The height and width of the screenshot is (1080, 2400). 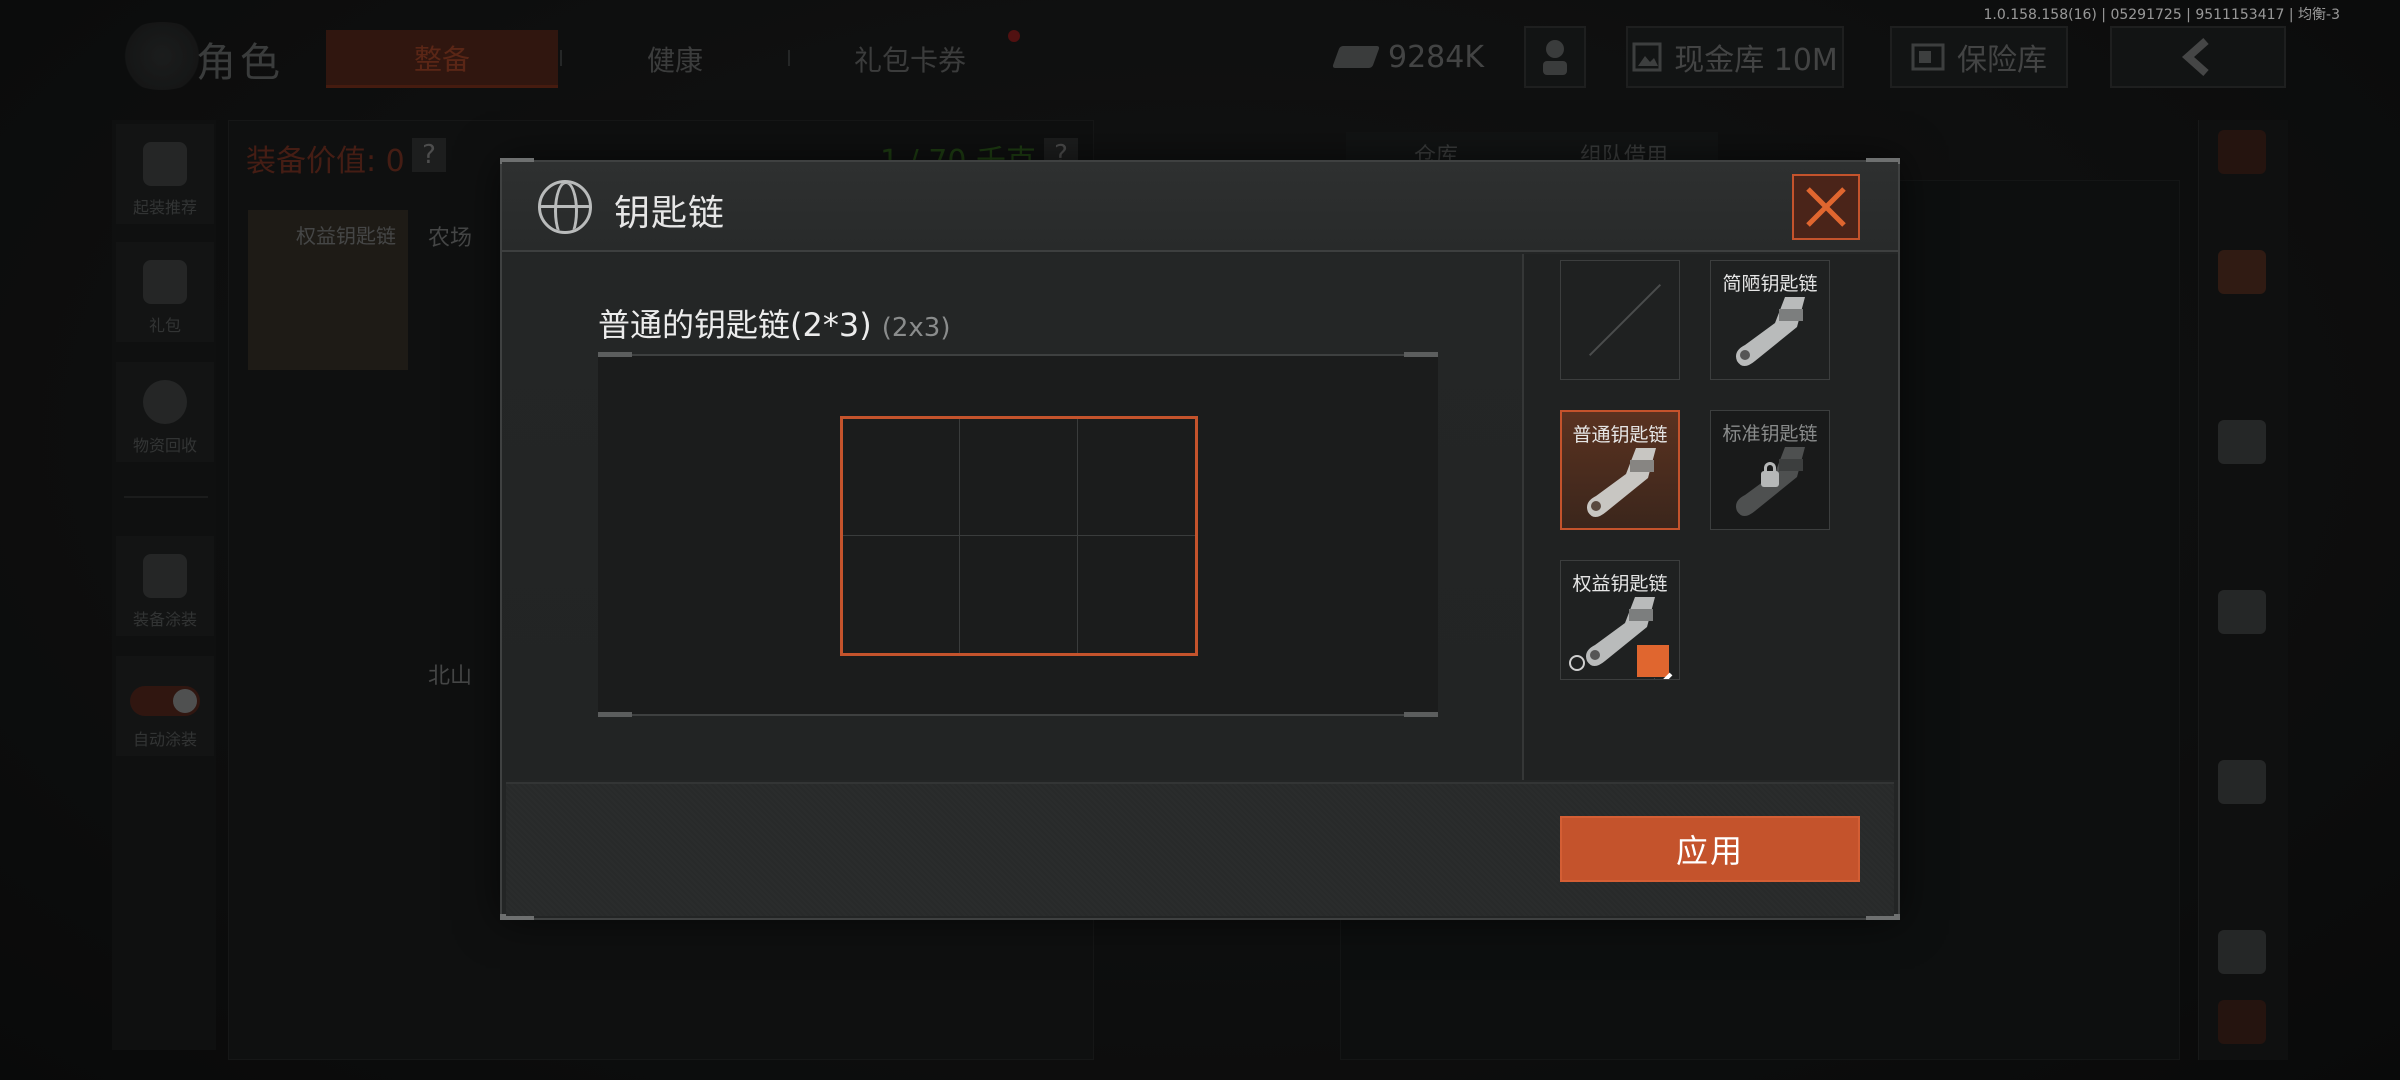 I want to click on keychain-card-premium: 权益钥匙链, so click(x=1620, y=620).